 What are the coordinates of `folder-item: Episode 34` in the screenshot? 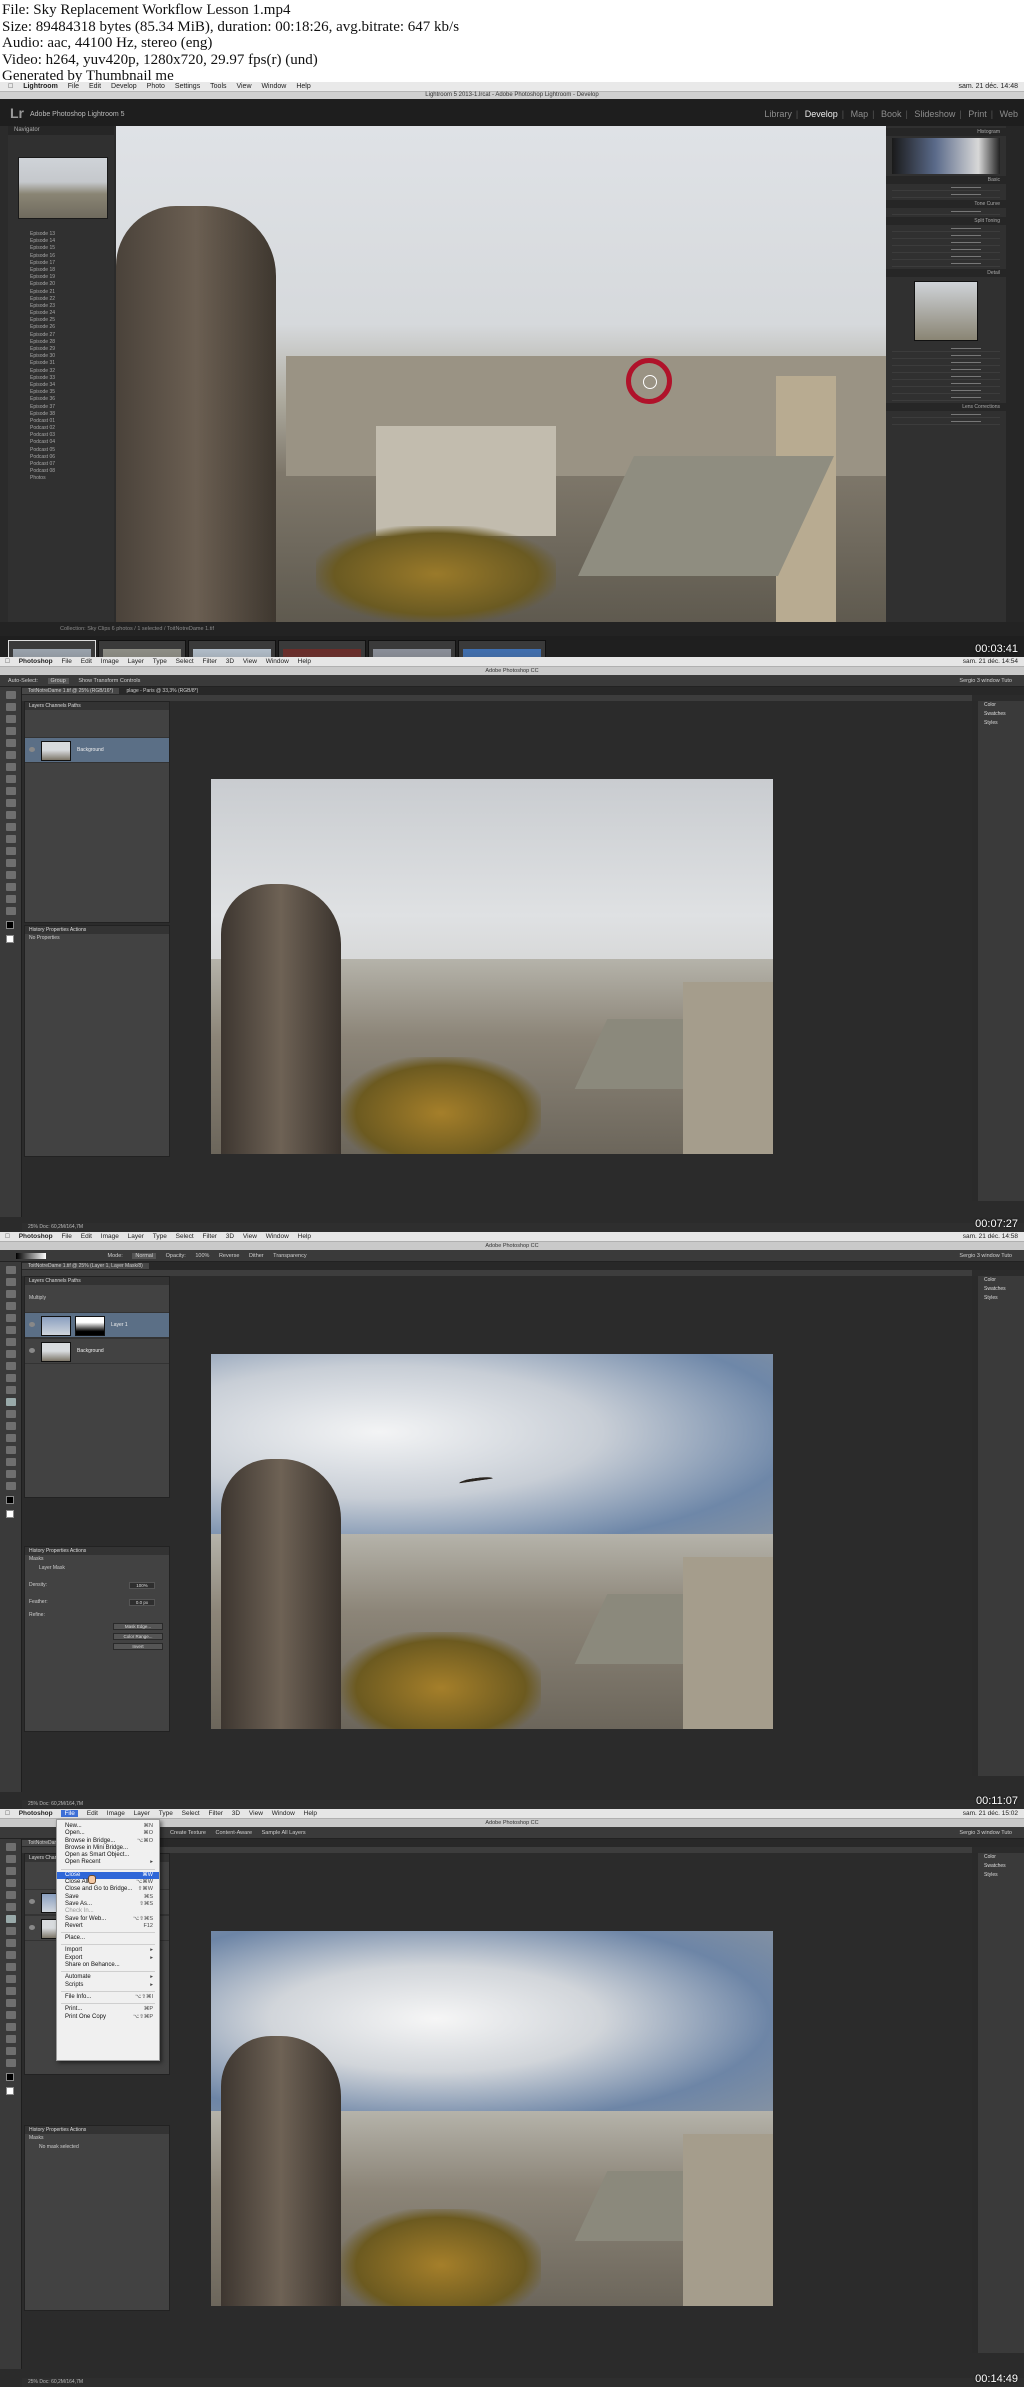 It's located at (61, 385).